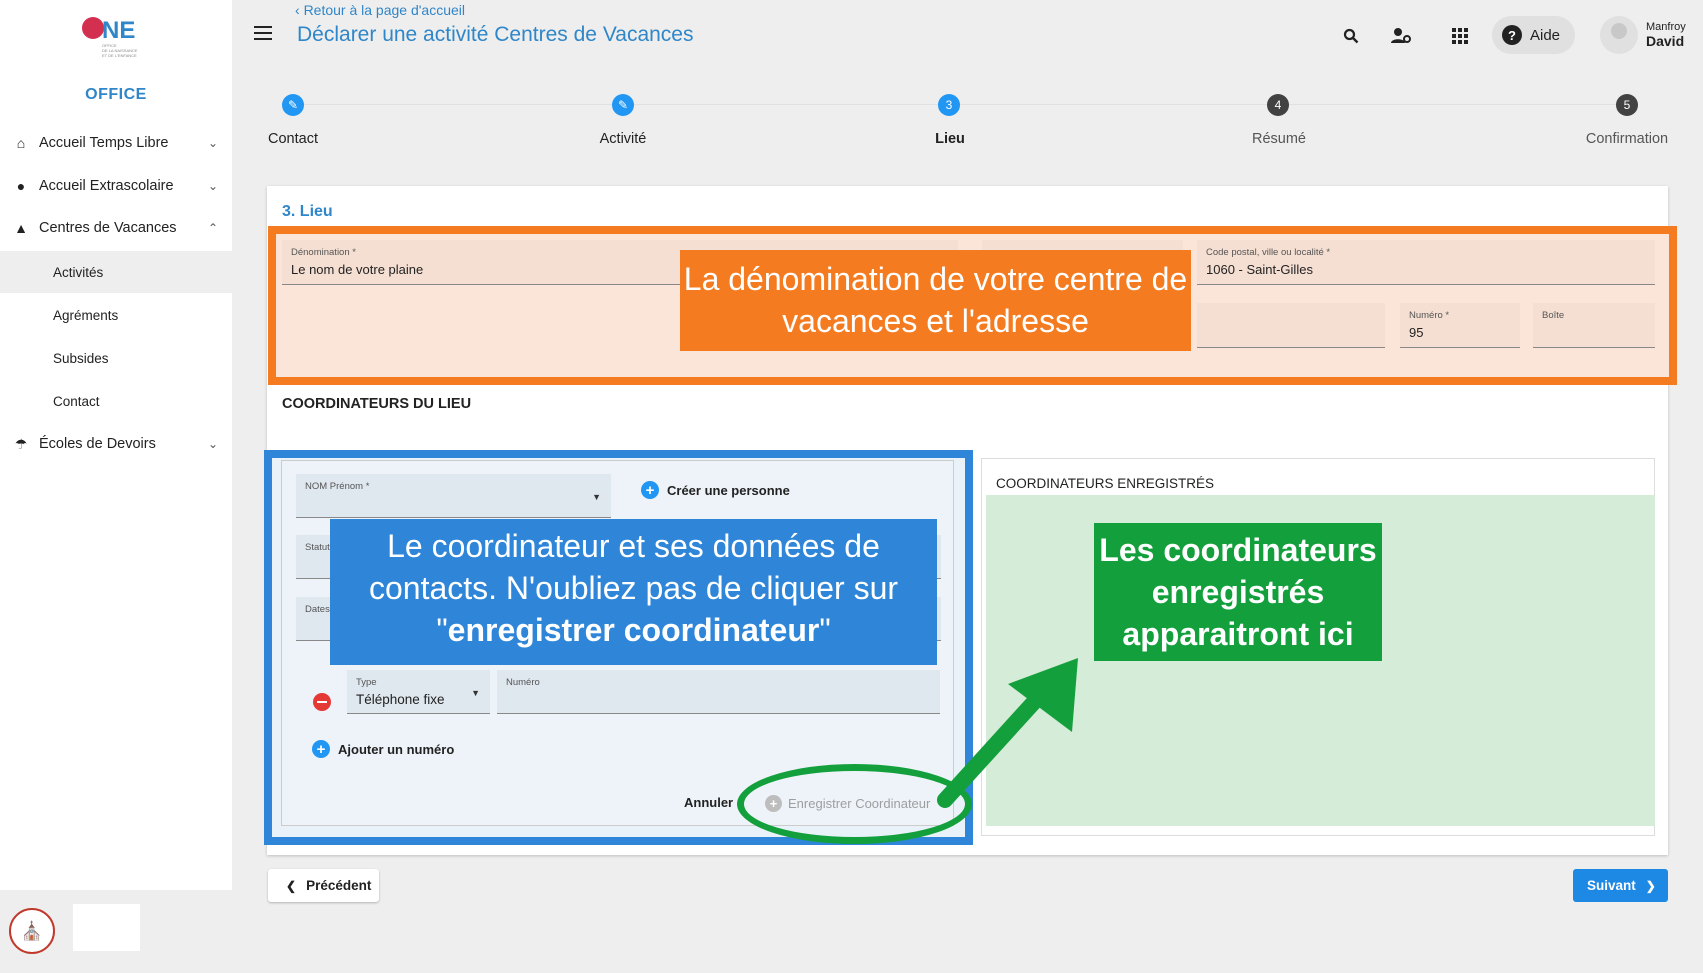 This screenshot has width=1703, height=973. I want to click on office-label: OFFICE, so click(116, 94).